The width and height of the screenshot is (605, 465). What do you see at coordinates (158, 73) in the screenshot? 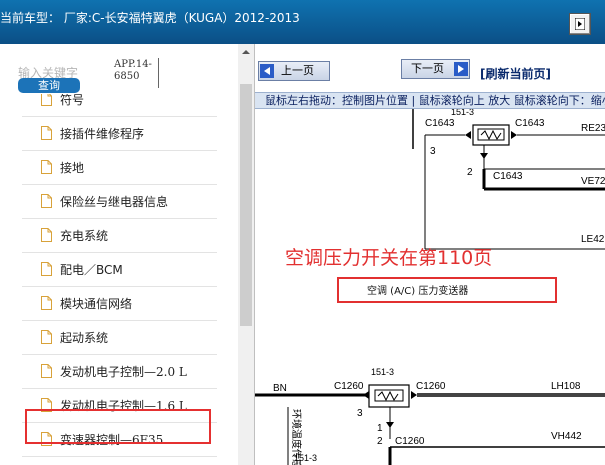
I see `divider` at bounding box center [158, 73].